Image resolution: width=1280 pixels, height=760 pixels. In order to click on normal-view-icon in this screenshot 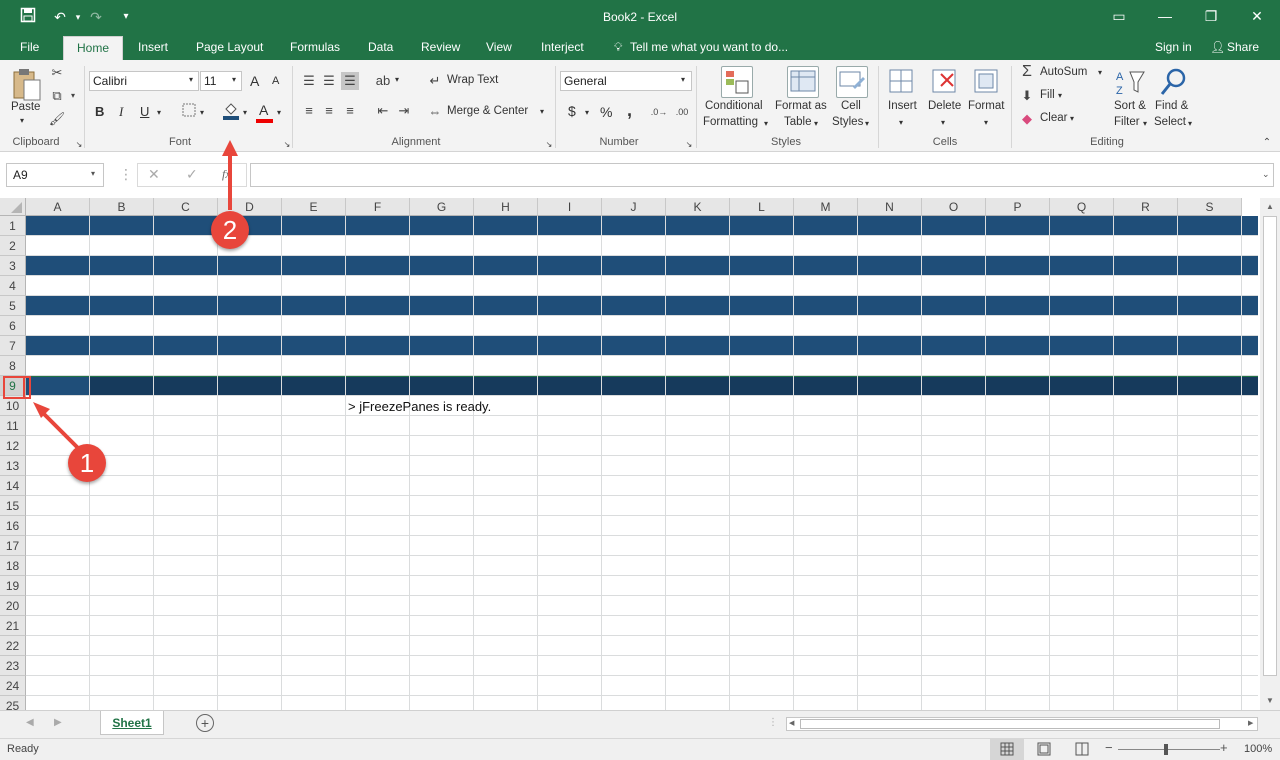, I will do `click(1007, 749)`.